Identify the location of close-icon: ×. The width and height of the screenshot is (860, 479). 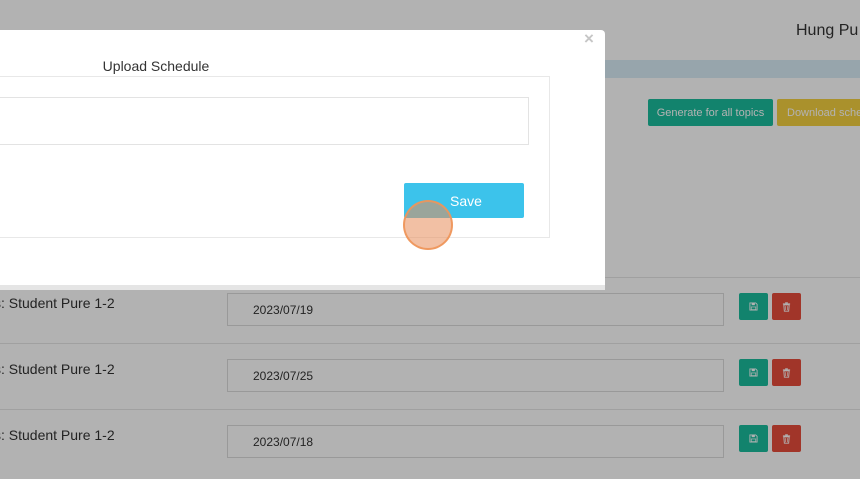
(589, 39).